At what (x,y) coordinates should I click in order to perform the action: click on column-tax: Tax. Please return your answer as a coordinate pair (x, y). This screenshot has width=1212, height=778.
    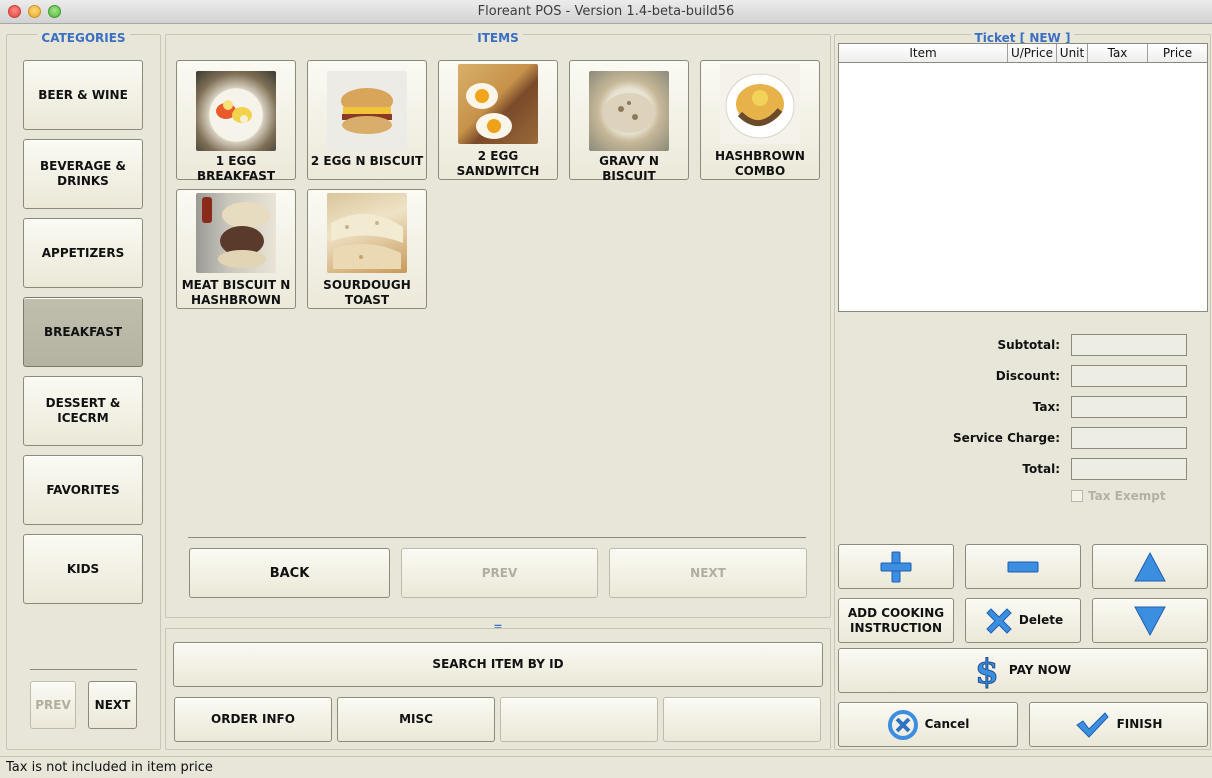
    Looking at the image, I should click on (1118, 53).